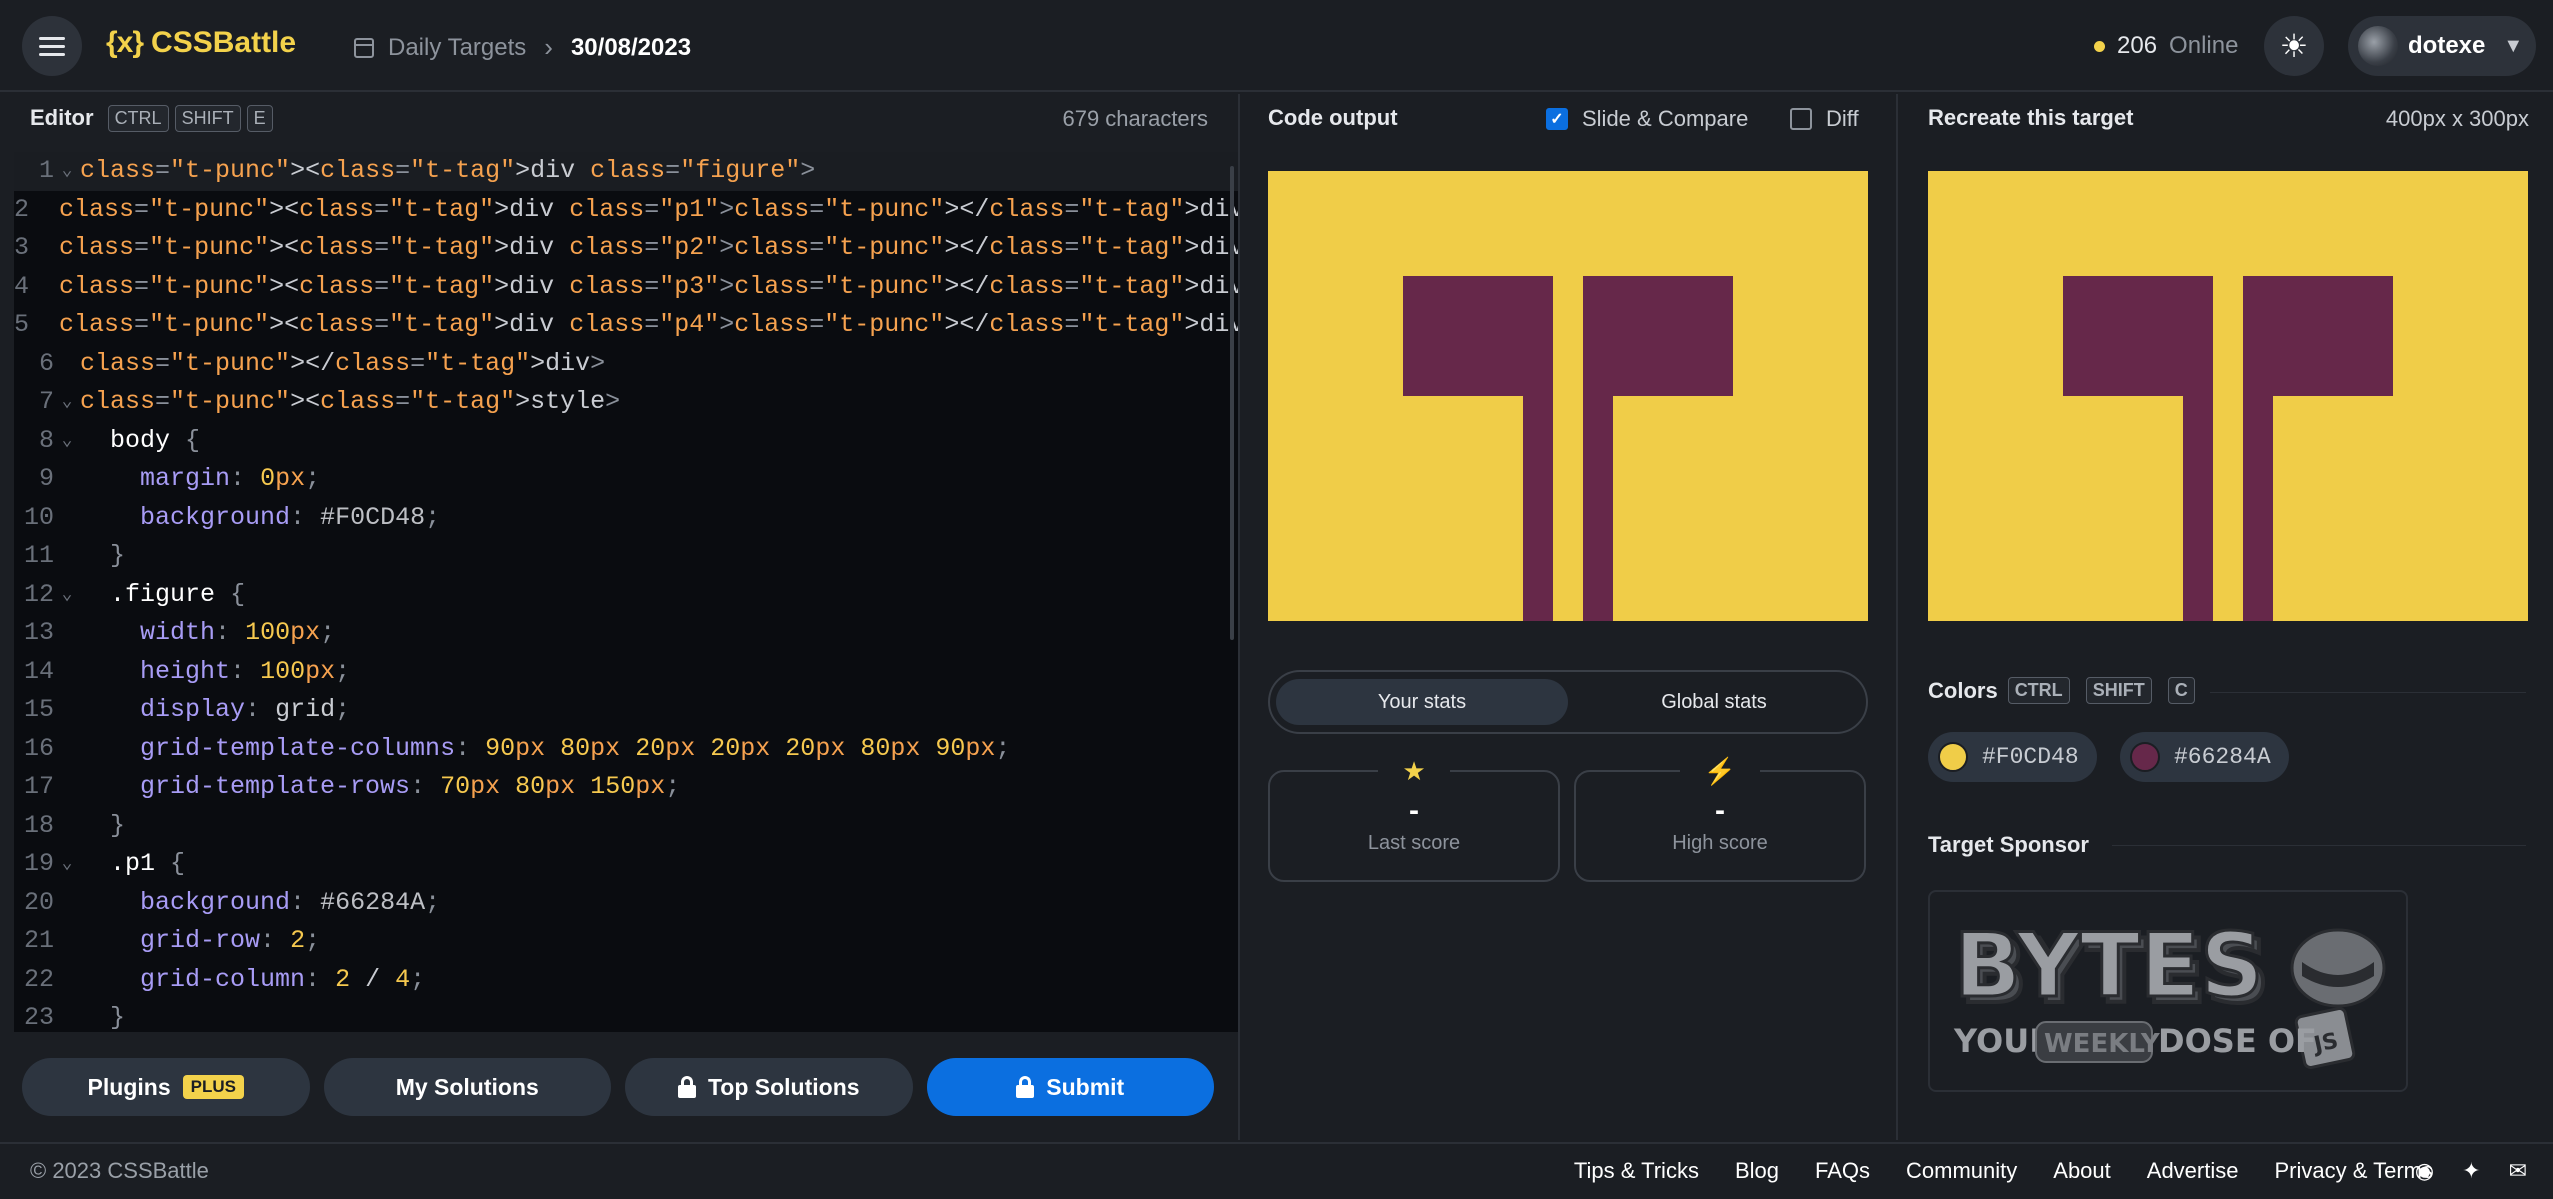 The image size is (2553, 1199). I want to click on menu-button, so click(52, 46).